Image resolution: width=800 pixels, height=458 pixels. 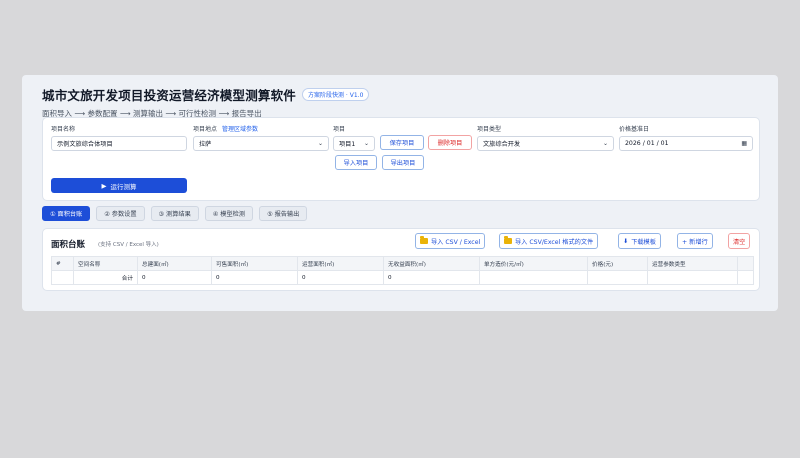 What do you see at coordinates (533, 263) in the screenshot?
I see `col-unit-cost: 单方造价(元/㎡)` at bounding box center [533, 263].